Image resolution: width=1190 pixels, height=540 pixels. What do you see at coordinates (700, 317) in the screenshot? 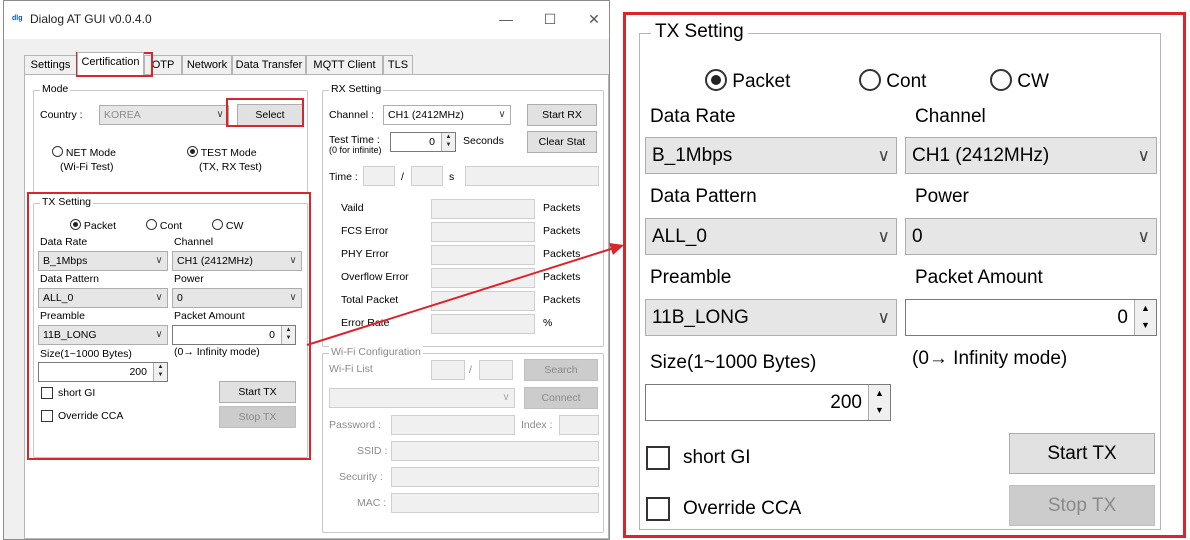
I see `zoom-preamble-value: 11B_LONG` at bounding box center [700, 317].